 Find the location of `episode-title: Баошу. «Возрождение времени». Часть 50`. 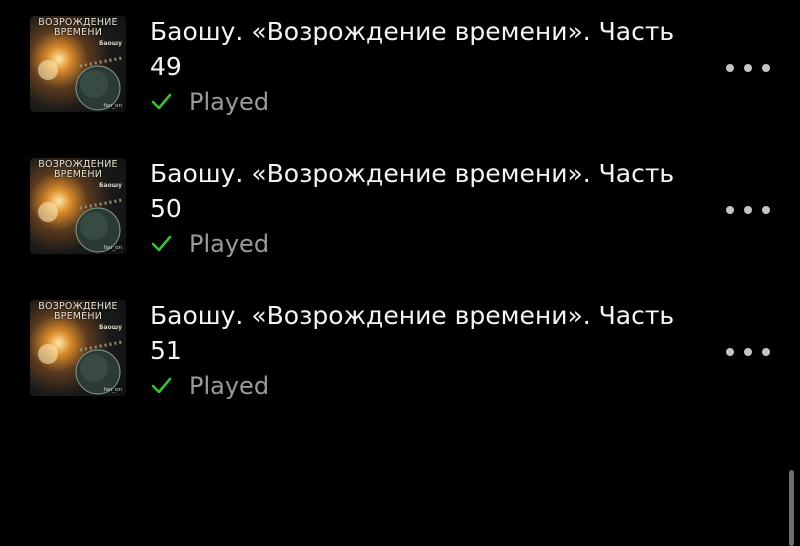

episode-title: Баошу. «Возрождение времени». Часть 50 is located at coordinates (430, 191).